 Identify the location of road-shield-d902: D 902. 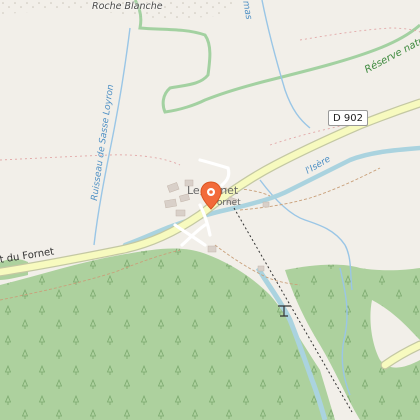
(348, 118).